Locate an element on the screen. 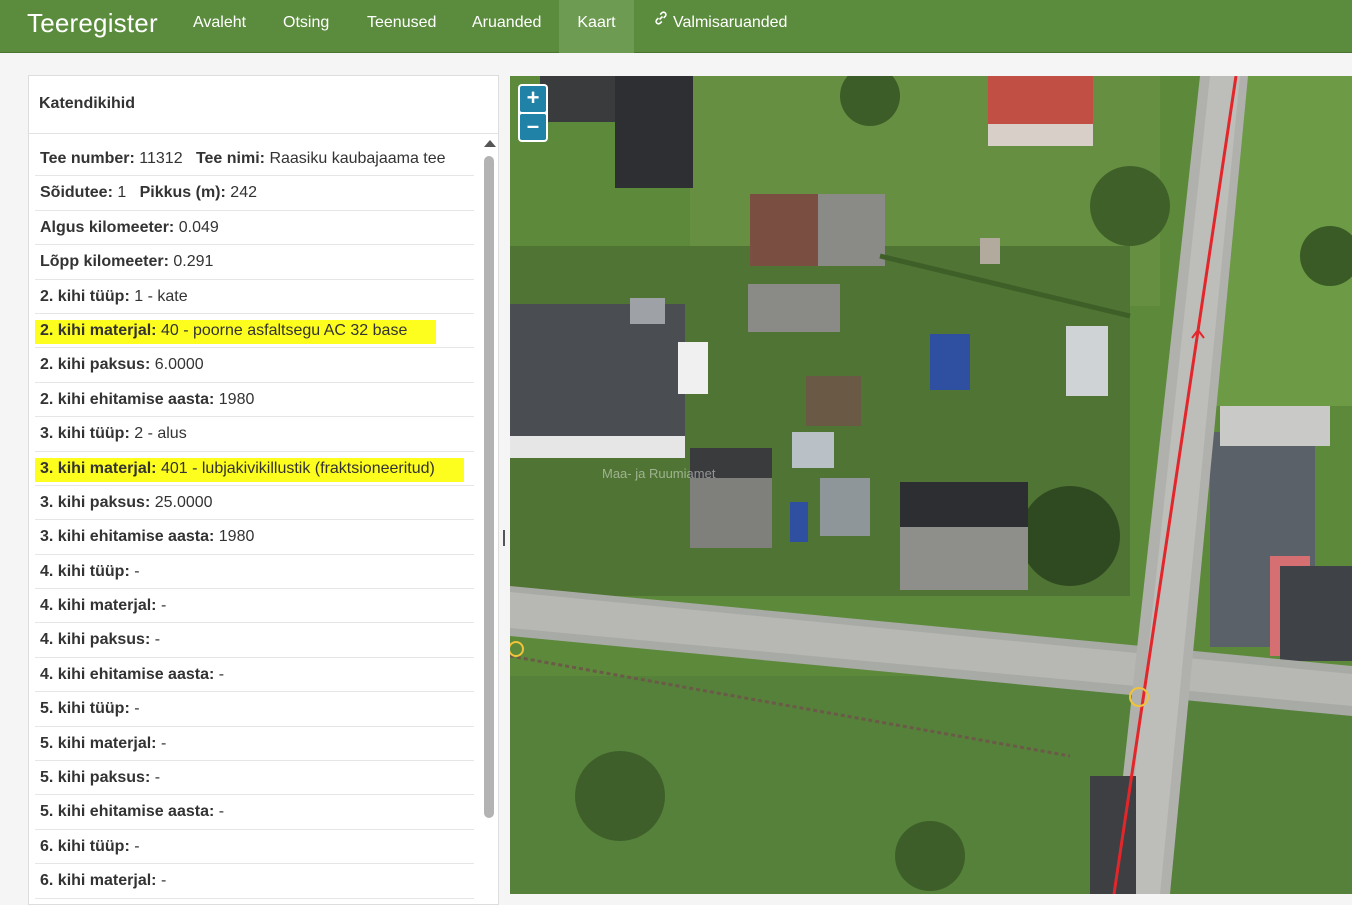 This screenshot has width=1352, height=905. attribute-label: 5. kihi tüüp: is located at coordinates (85, 709).